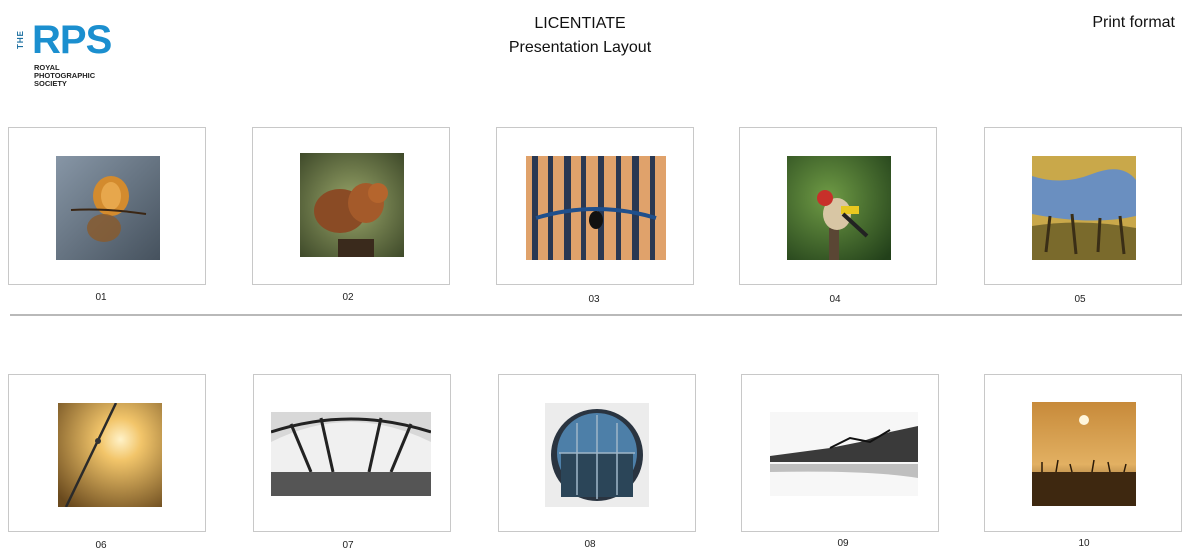 The height and width of the screenshot is (555, 1185). I want to click on photo-02-squirrel, so click(352, 205).